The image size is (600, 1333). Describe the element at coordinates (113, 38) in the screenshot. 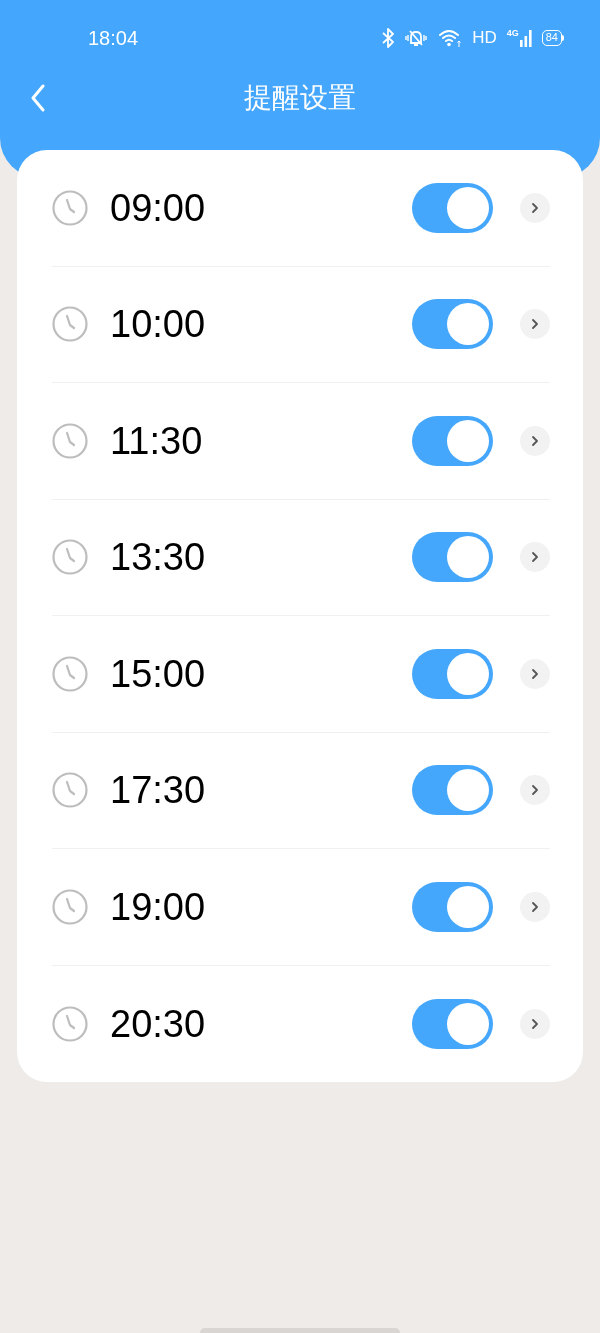

I see `status-time: 18:04` at that location.